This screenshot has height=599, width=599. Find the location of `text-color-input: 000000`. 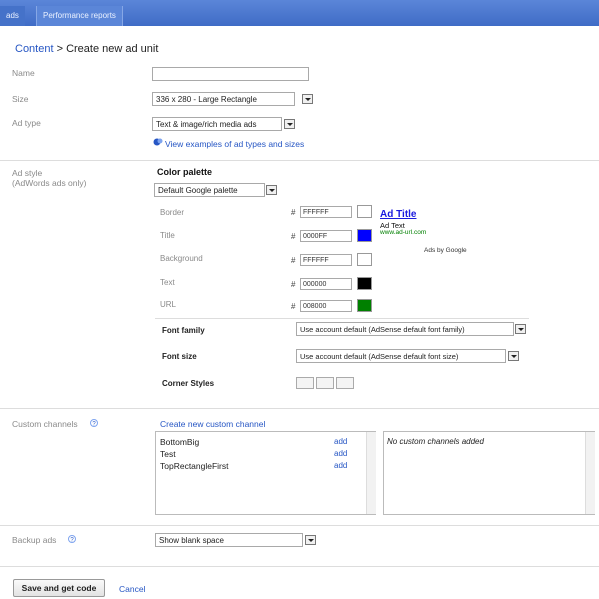

text-color-input: 000000 is located at coordinates (326, 284).